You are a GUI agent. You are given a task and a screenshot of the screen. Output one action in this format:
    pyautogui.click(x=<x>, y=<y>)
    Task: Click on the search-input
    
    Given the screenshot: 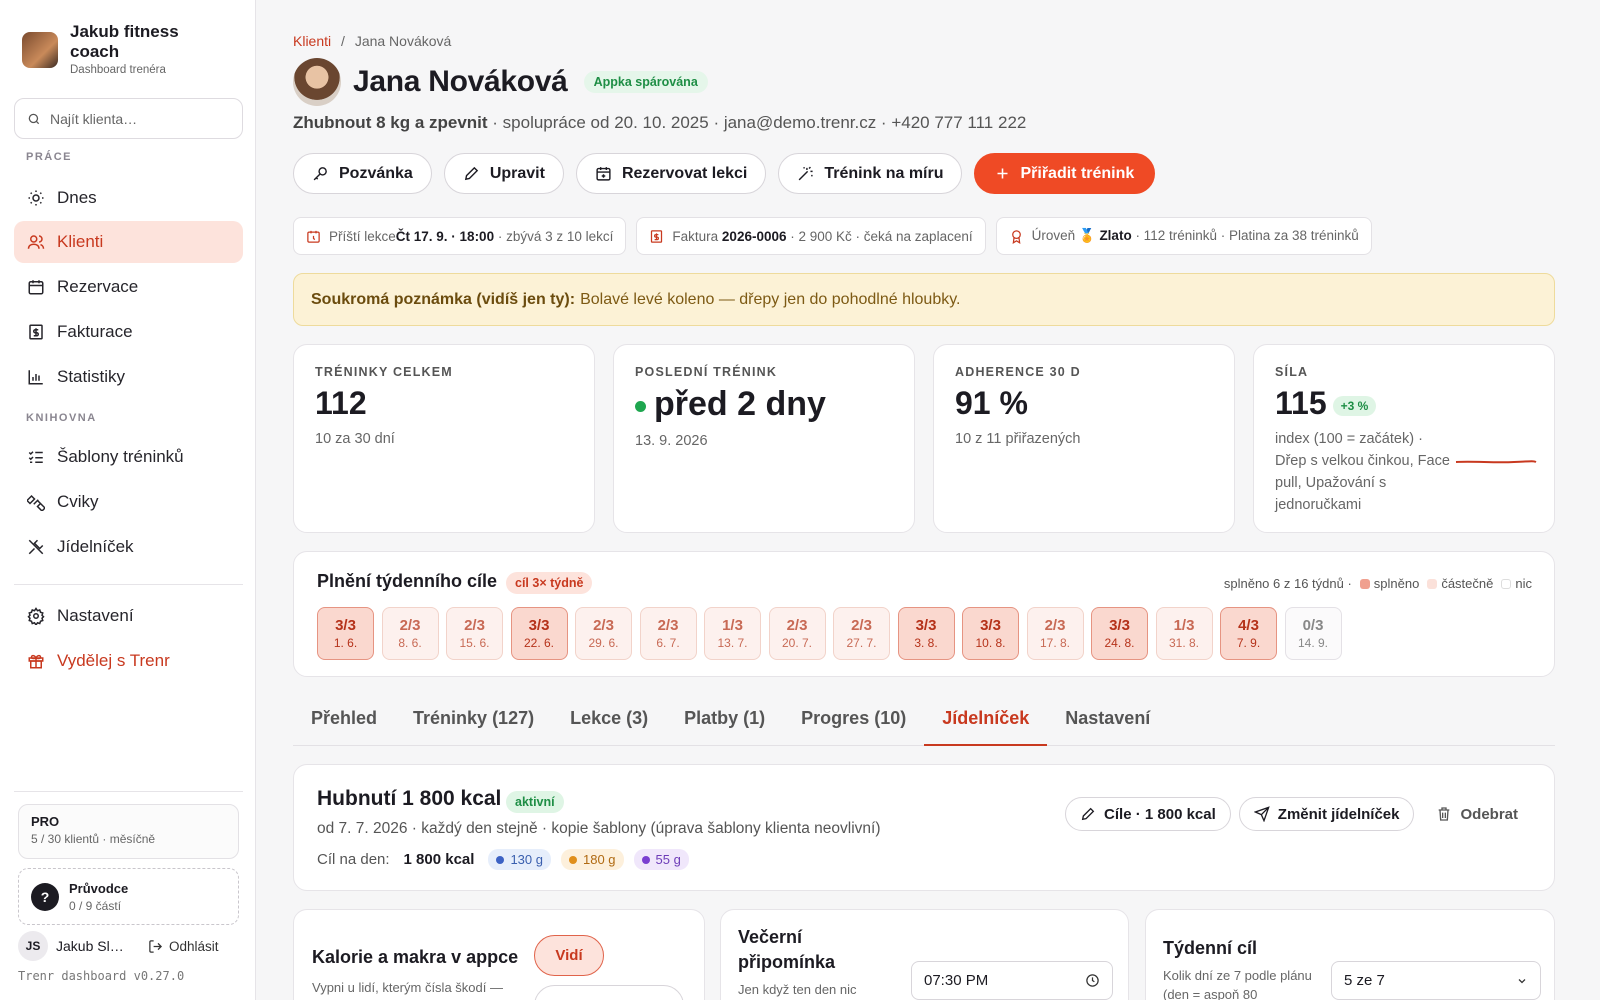 What is the action you would take?
    pyautogui.click(x=140, y=118)
    